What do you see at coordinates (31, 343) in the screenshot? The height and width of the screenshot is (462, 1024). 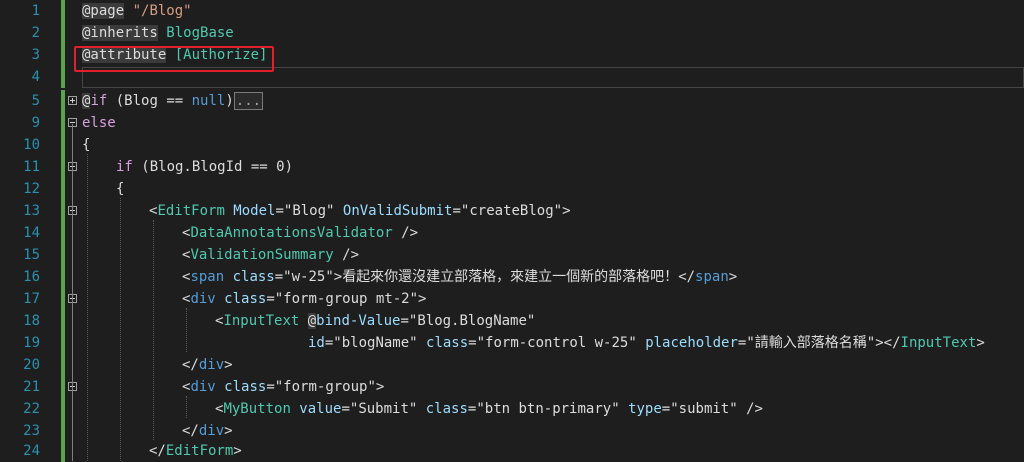 I see `line-number: 19` at bounding box center [31, 343].